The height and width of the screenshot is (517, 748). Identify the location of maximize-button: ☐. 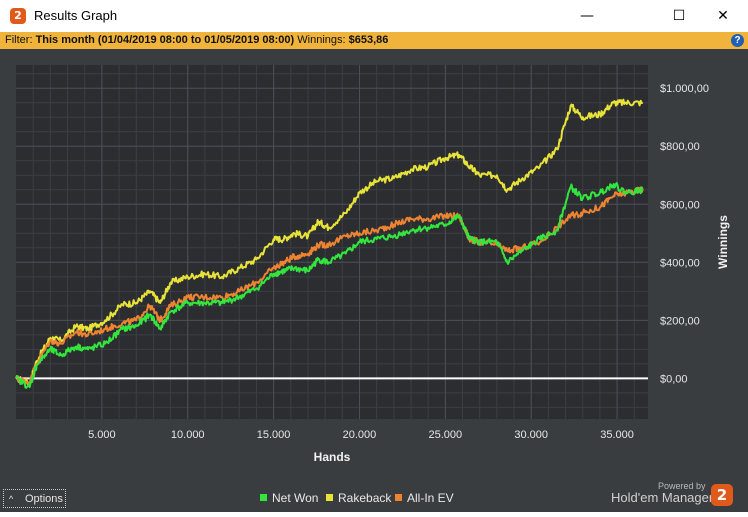
(679, 16).